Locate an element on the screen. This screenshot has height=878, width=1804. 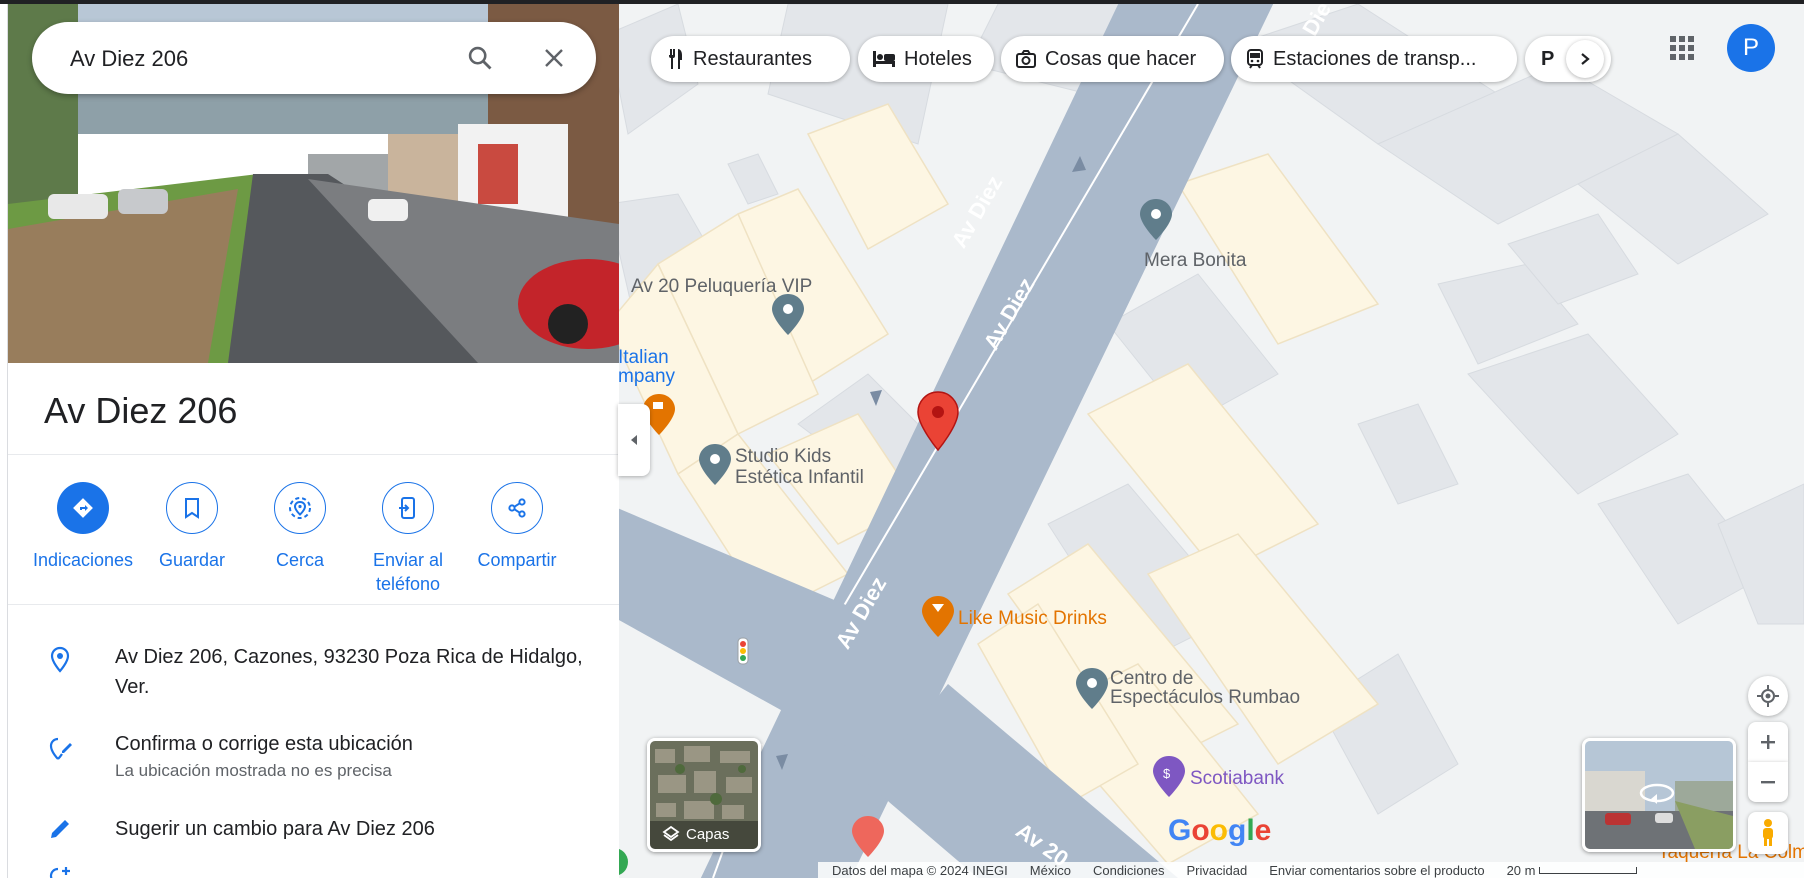
account-avatar: P is located at coordinates (1751, 48).